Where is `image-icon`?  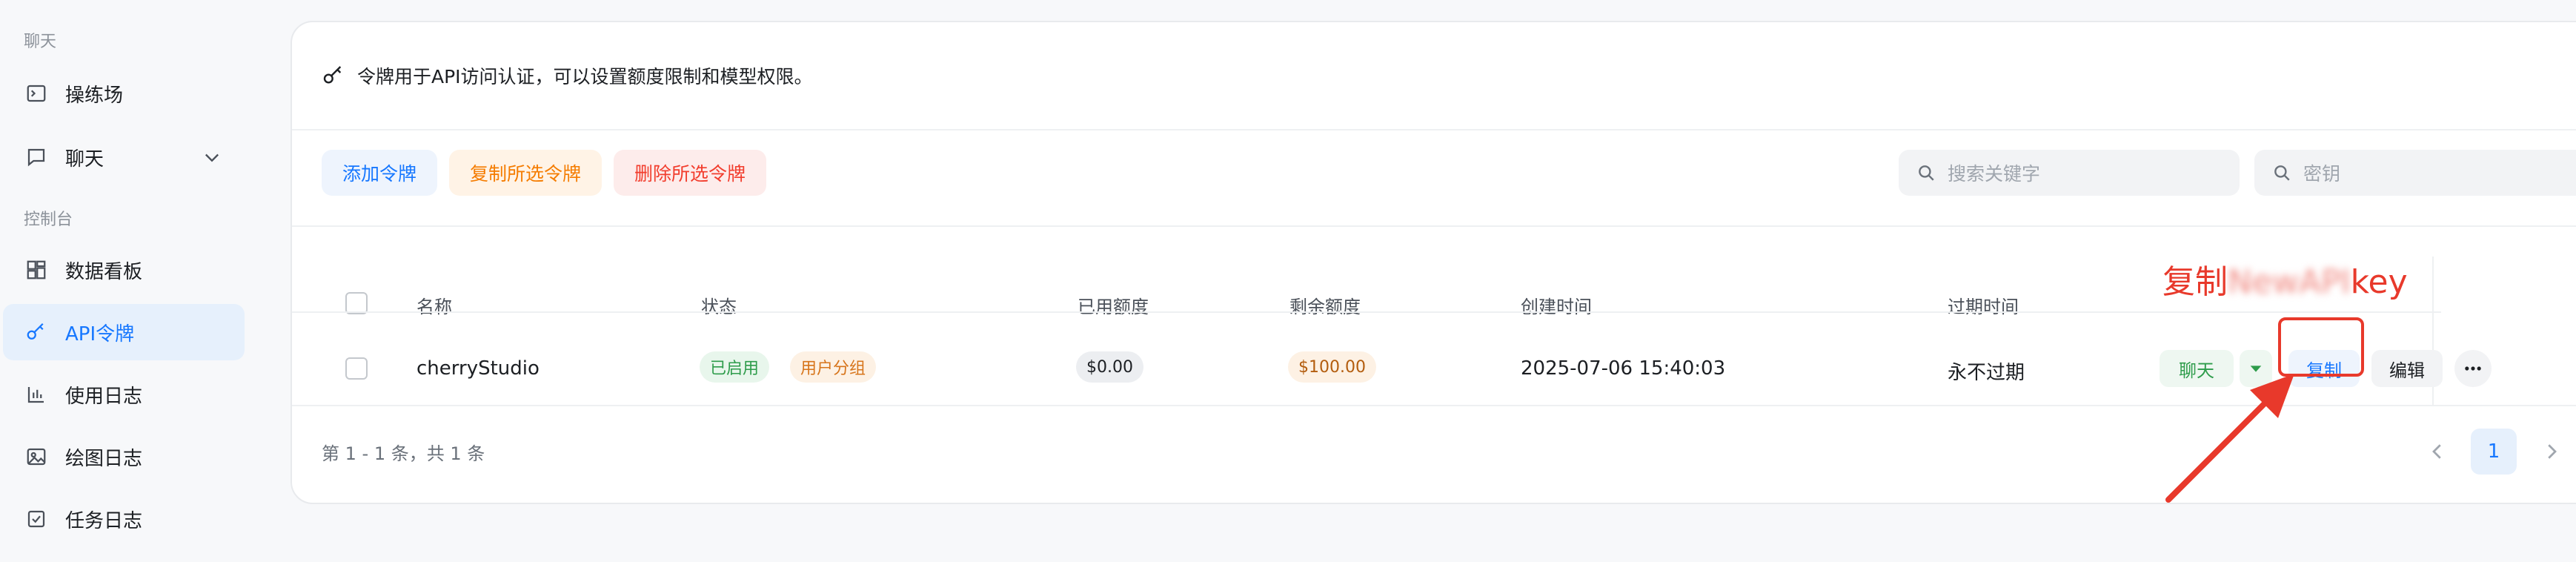
image-icon is located at coordinates (36, 456).